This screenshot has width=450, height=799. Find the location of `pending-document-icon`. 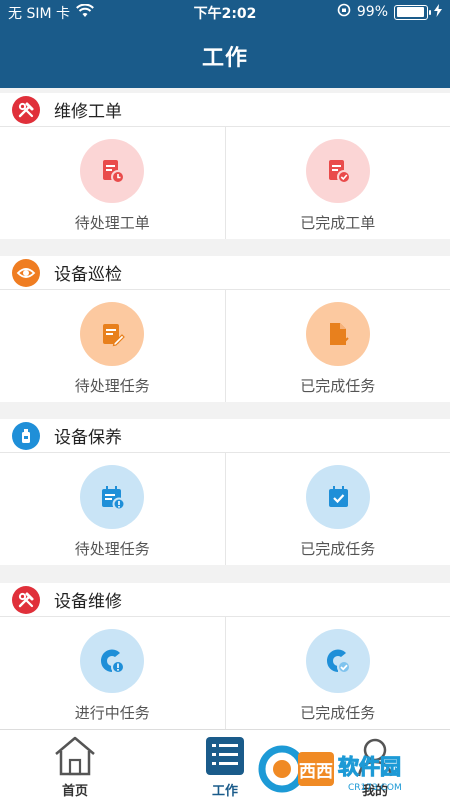

pending-document-icon is located at coordinates (112, 171).